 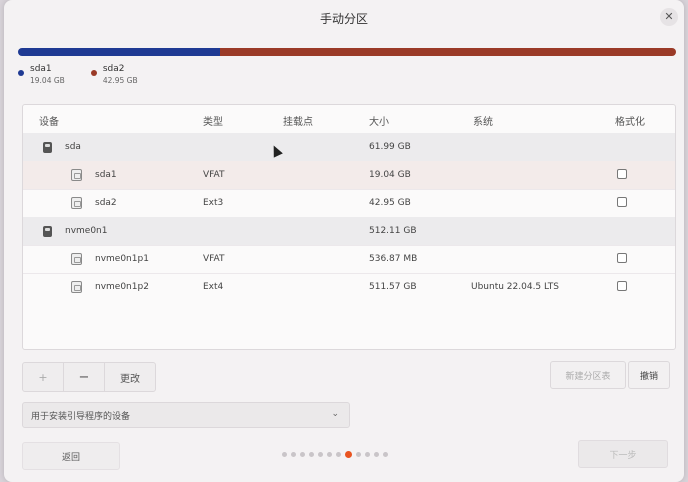 I want to click on legend-name: sda1, so click(x=41, y=69).